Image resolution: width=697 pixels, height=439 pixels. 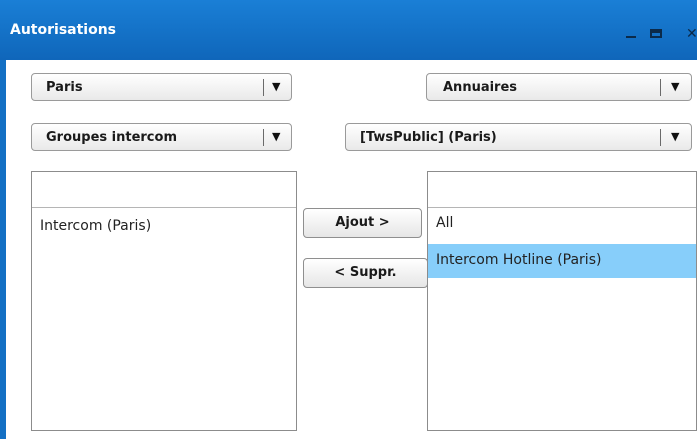 What do you see at coordinates (428, 137) in the screenshot?
I see `directory-select-value: [TwsPublic] (Paris)` at bounding box center [428, 137].